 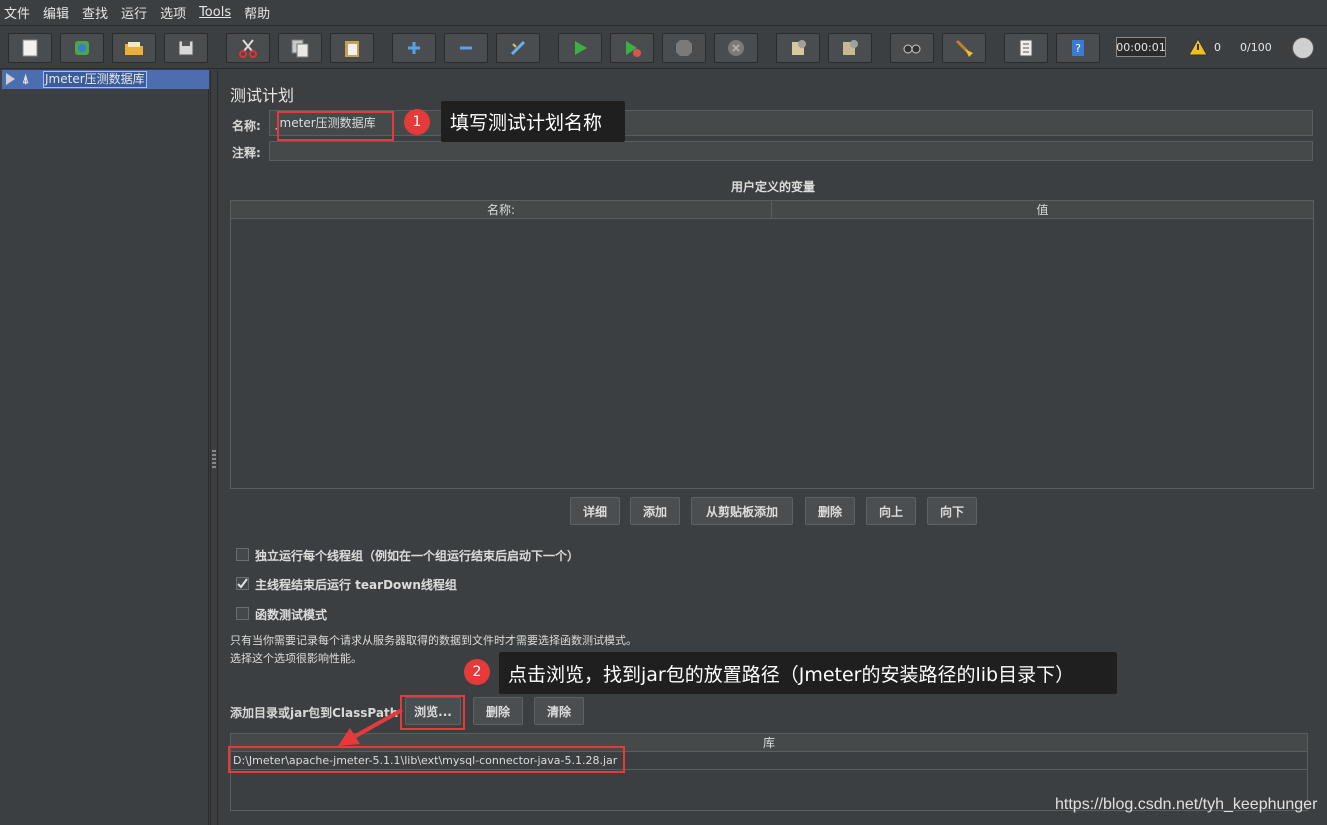 I want to click on collapse-button, so click(x=466, y=48).